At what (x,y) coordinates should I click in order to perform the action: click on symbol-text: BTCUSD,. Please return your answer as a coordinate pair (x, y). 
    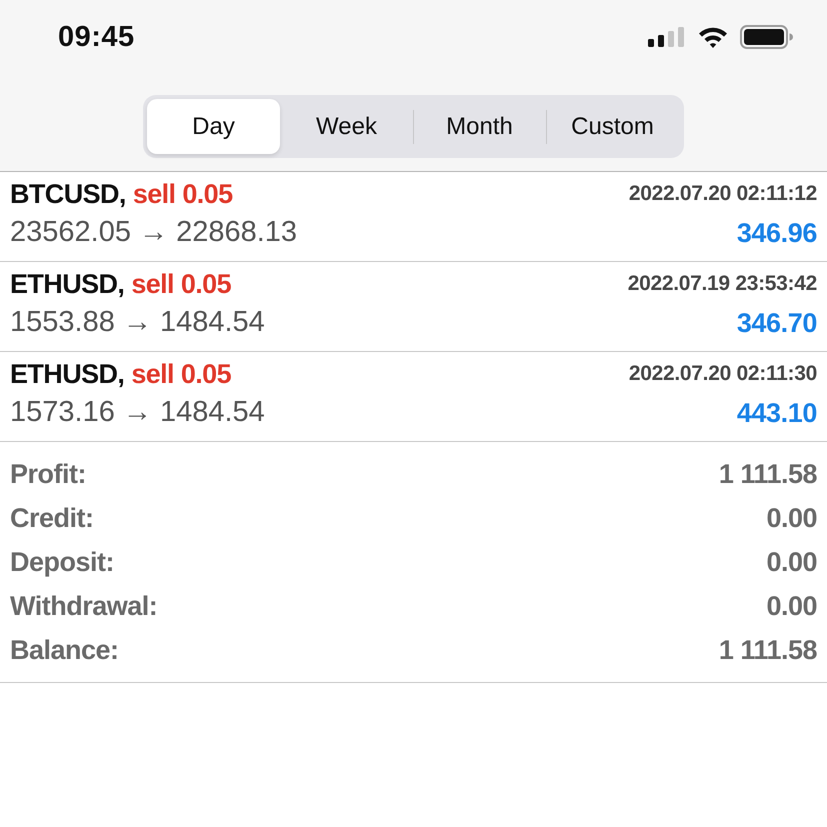
    Looking at the image, I should click on (68, 194).